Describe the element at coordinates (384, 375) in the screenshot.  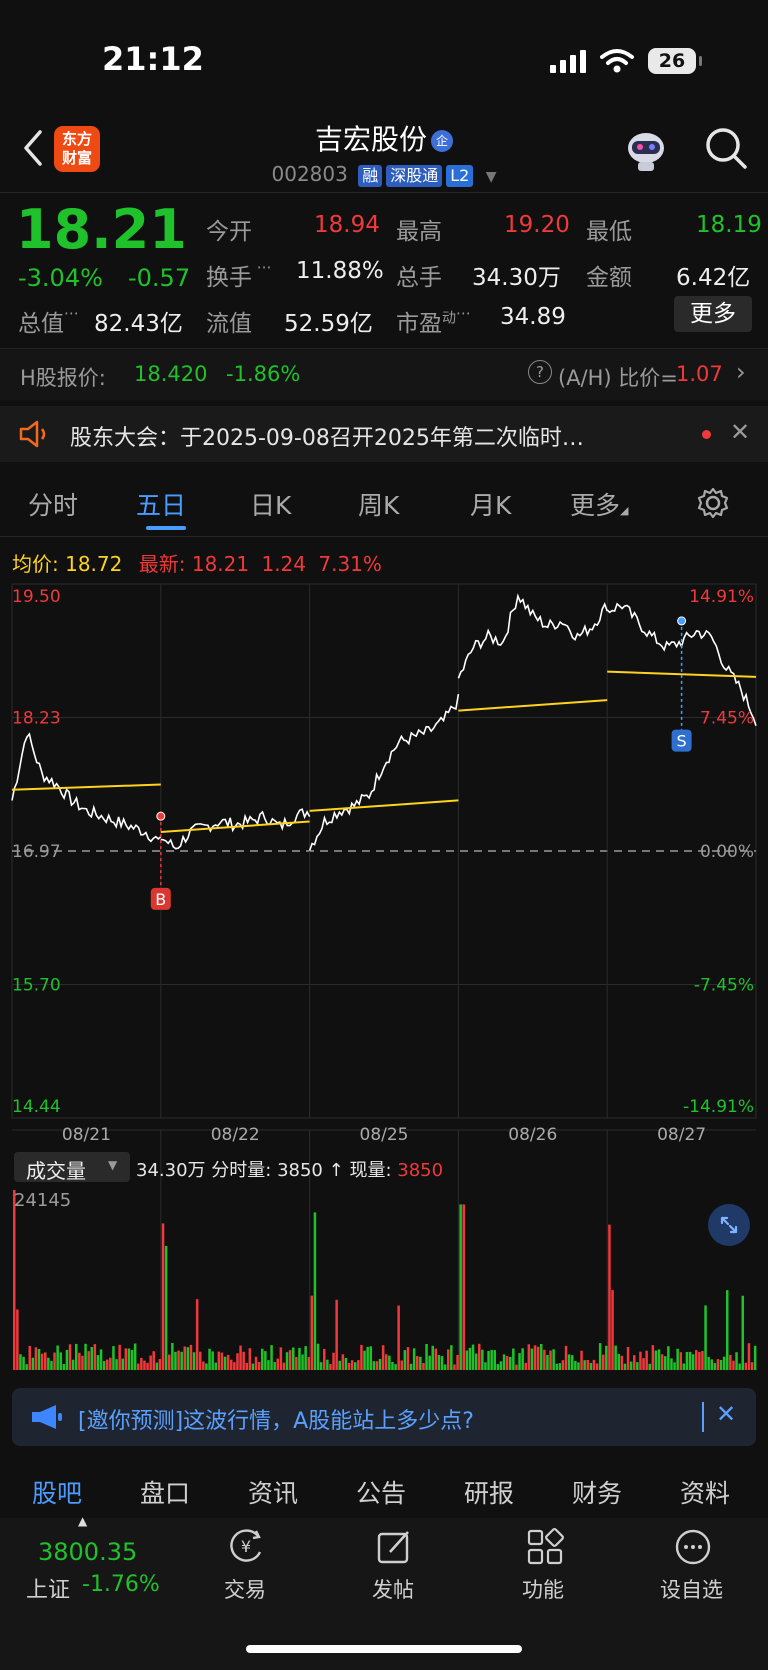
I see `h-share-row: H股报价: 18.420 -1.86% ? (A/H) 比价= 1.07 ›` at that location.